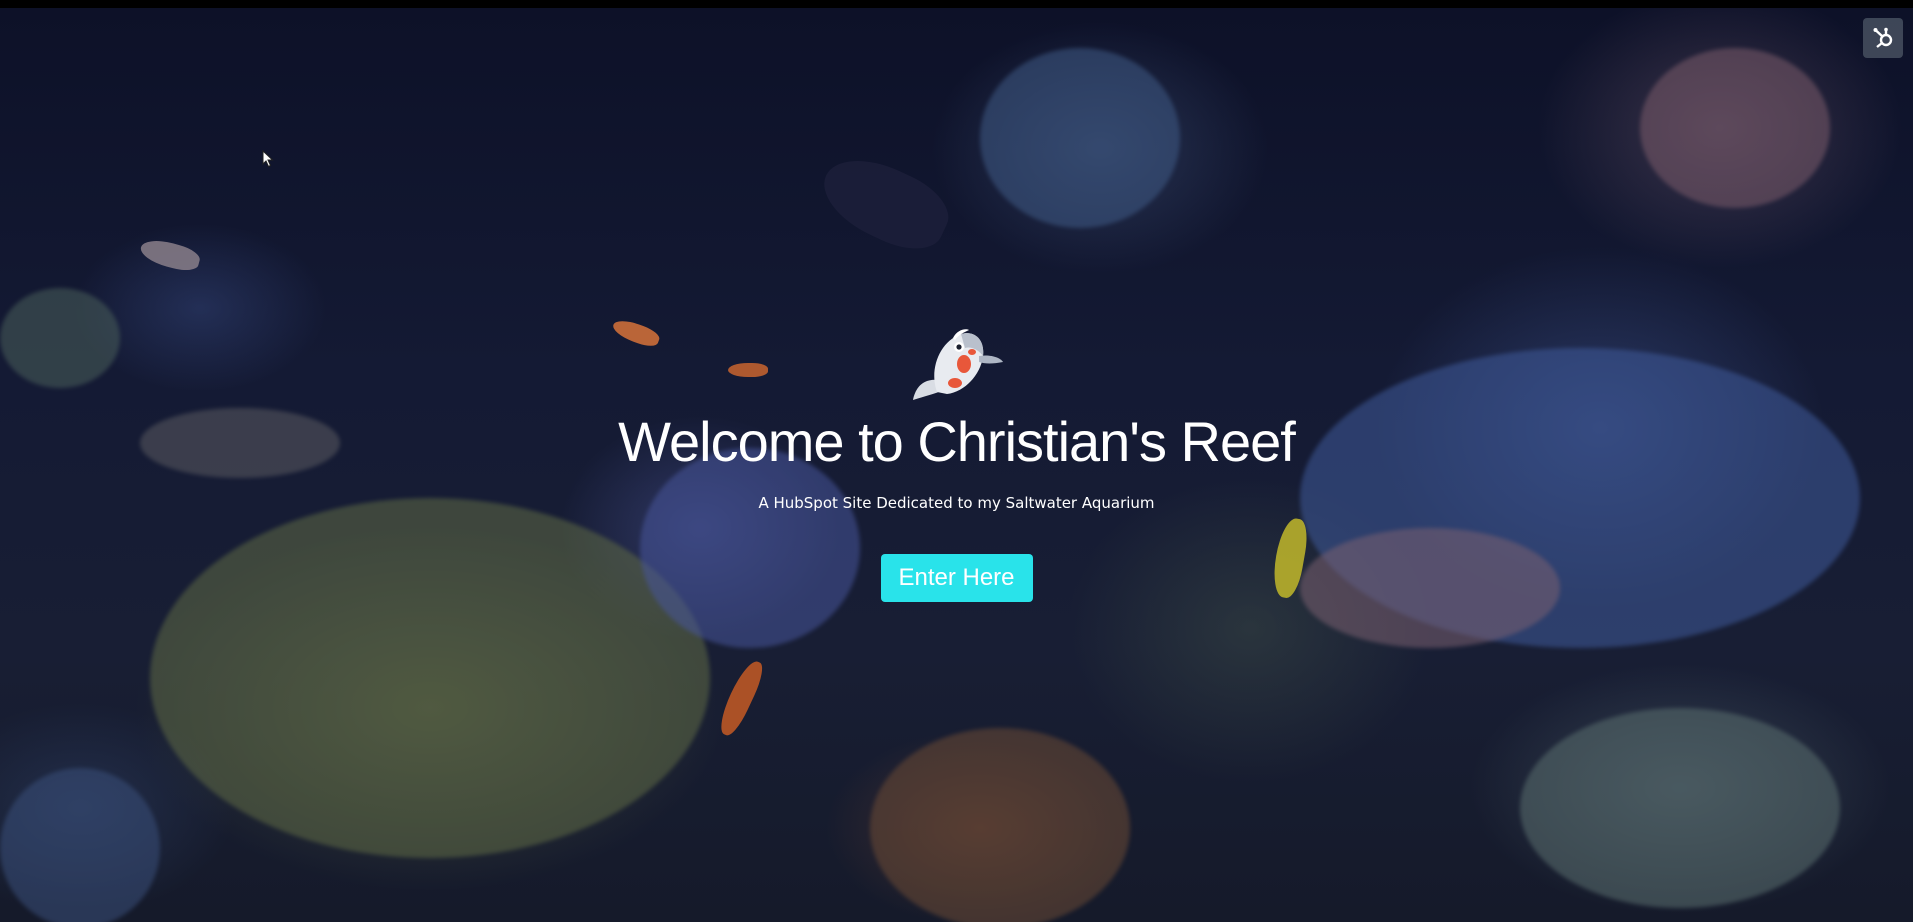 This screenshot has width=1913, height=922. Describe the element at coordinates (956, 578) in the screenshot. I see `enter-button: Enter Here` at that location.